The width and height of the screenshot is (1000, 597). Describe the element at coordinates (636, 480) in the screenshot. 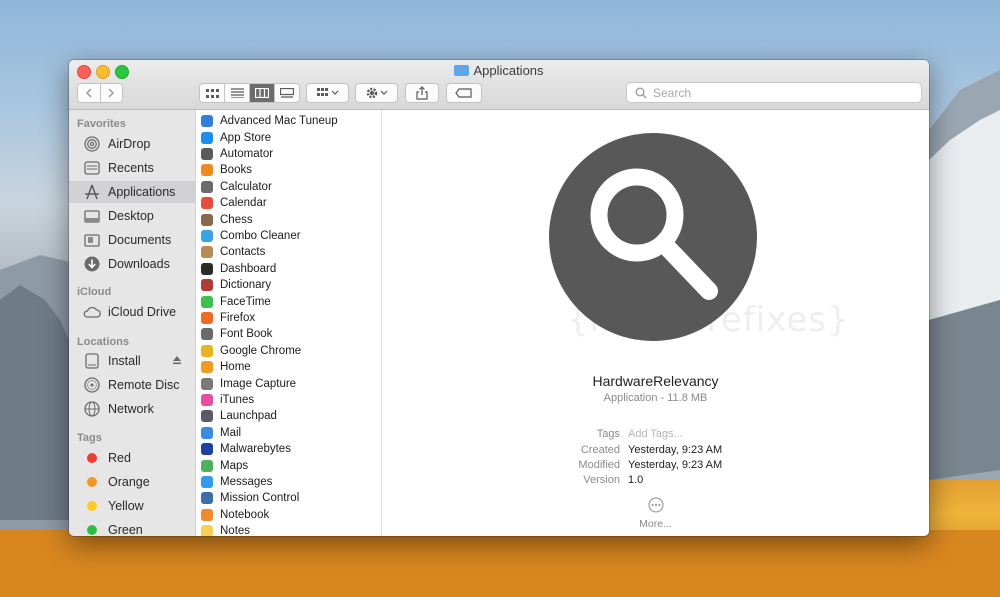

I see `version-value: 1.0` at that location.